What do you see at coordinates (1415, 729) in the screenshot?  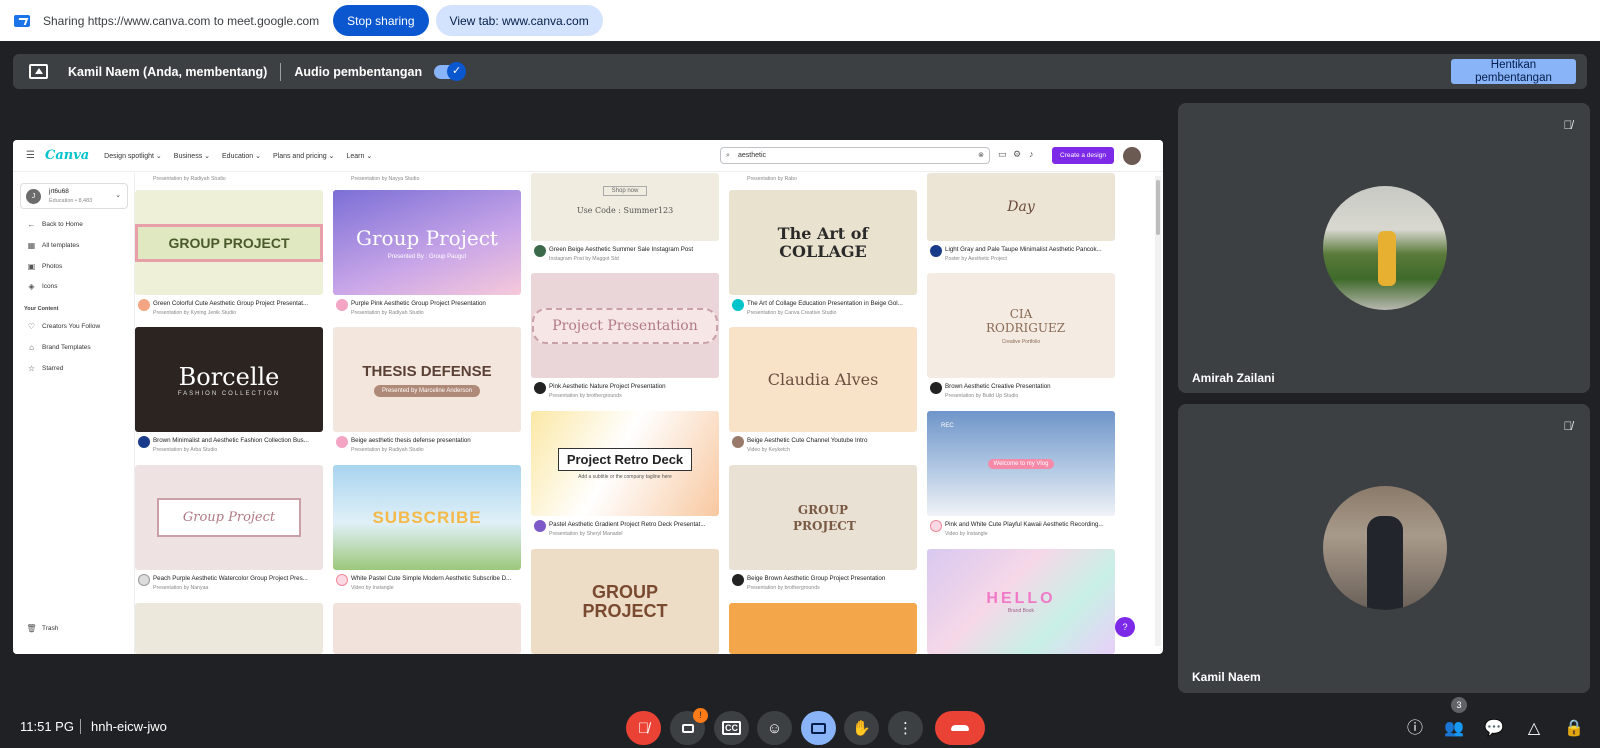 I see `meeting-info-button: ⓘ` at bounding box center [1415, 729].